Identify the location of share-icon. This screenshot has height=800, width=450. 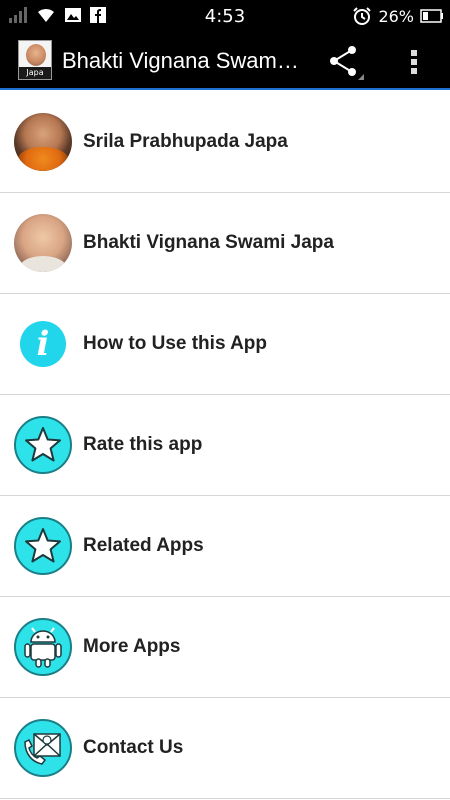
(347, 63).